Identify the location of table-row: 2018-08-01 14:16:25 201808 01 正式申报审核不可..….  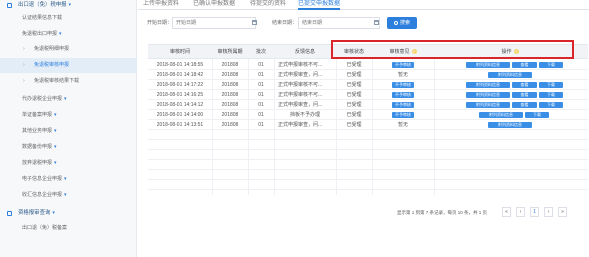
(368, 95).